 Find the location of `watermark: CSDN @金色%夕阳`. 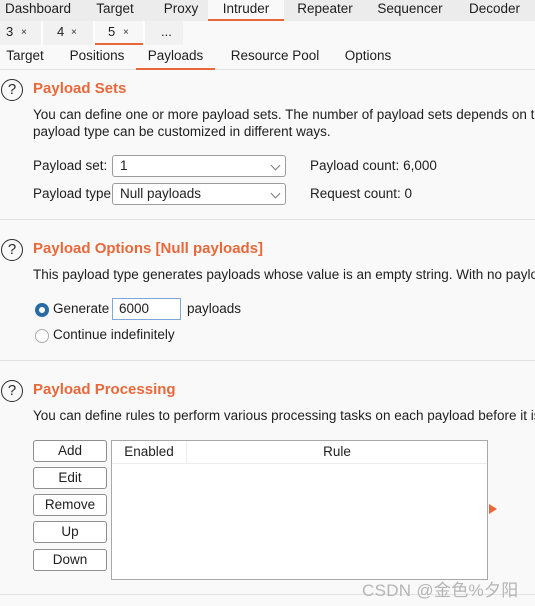

watermark: CSDN @金色%夕阳 is located at coordinates (440, 590).